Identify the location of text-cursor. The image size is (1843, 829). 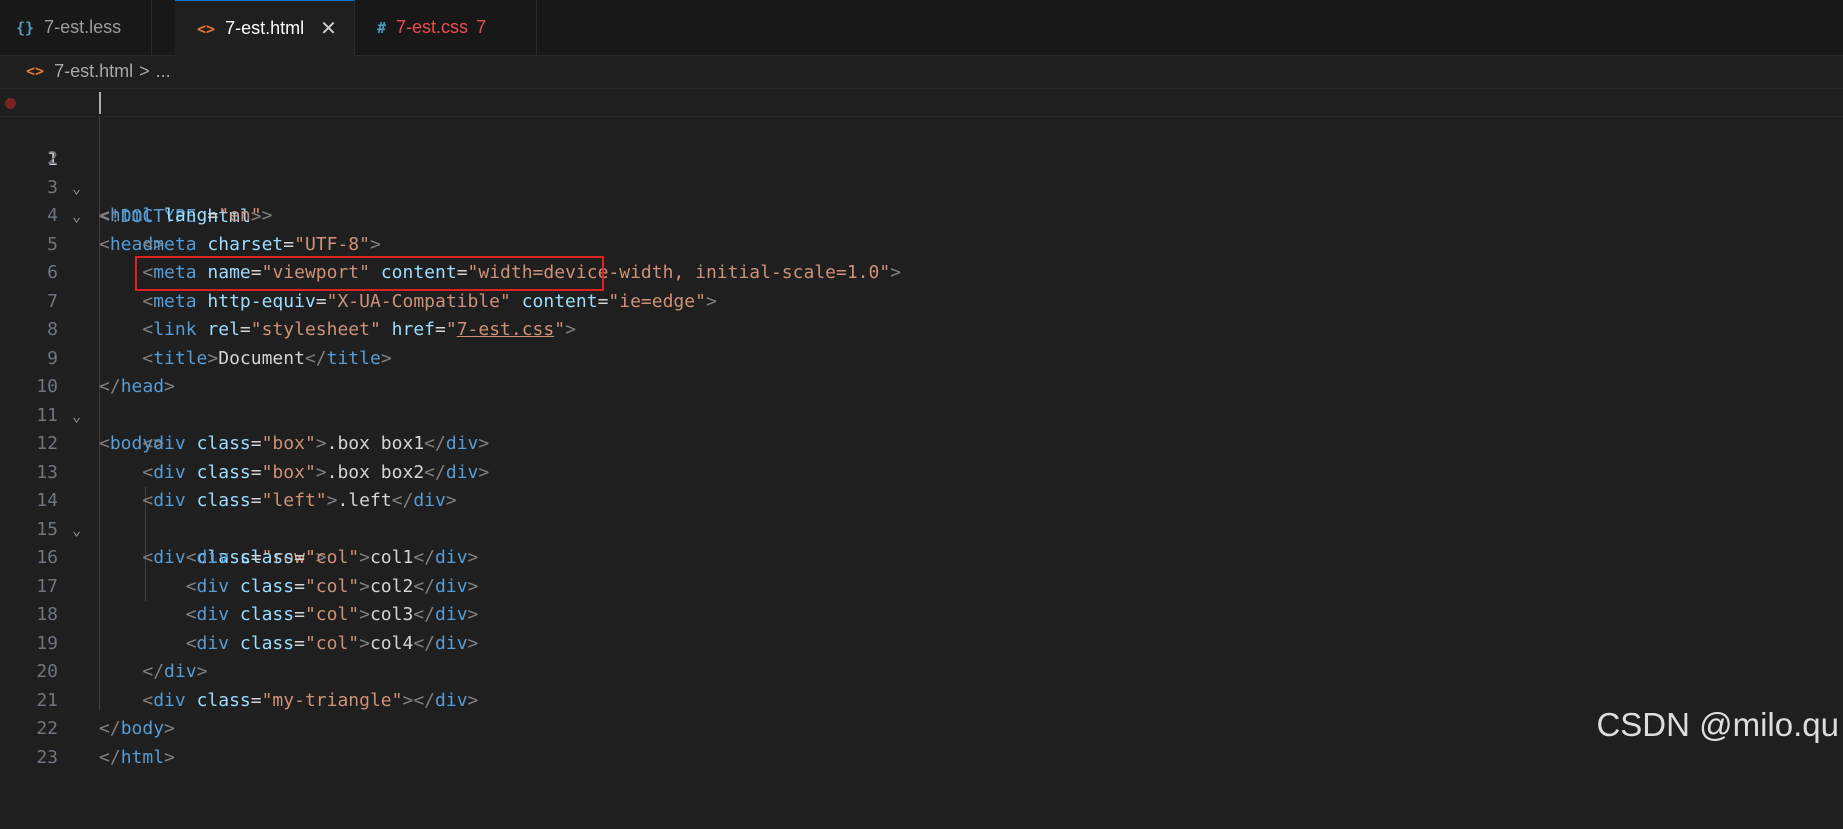
(100, 103).